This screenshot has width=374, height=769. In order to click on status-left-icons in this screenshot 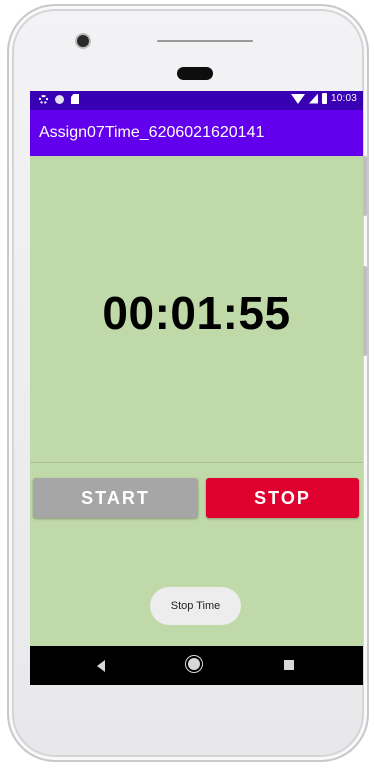, I will do `click(59, 99)`.